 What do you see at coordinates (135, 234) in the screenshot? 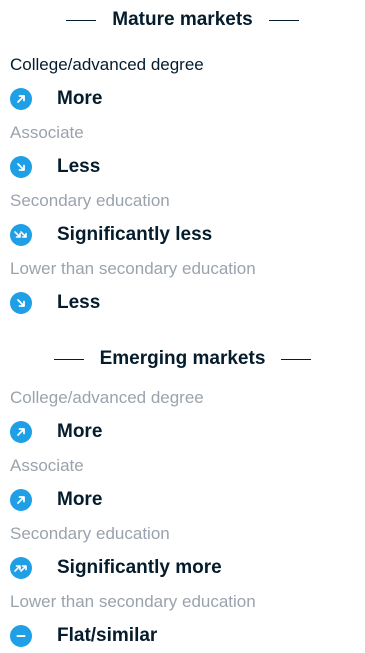
I see `trend-label: Significantly less` at bounding box center [135, 234].